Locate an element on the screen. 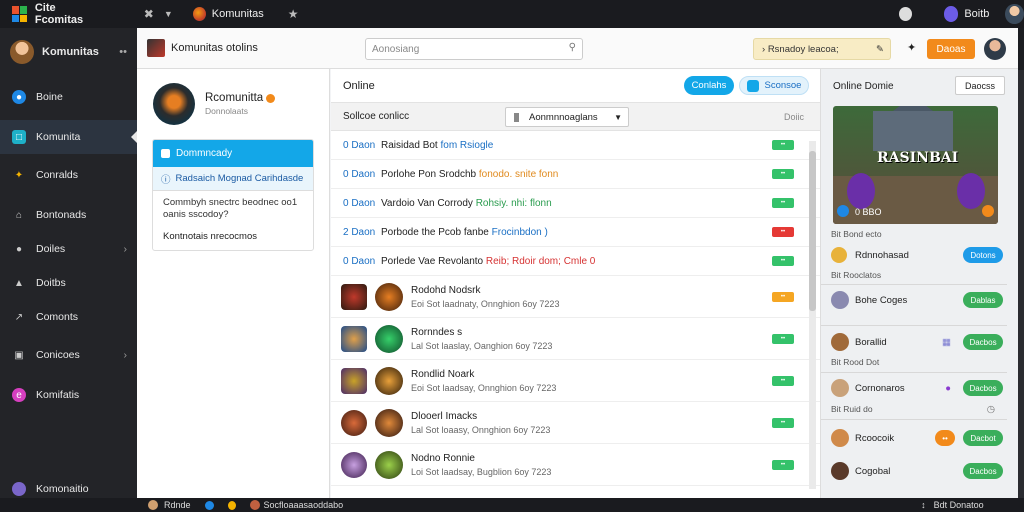  game-banner-image: RASINBAI 0 BBO is located at coordinates (915, 165).